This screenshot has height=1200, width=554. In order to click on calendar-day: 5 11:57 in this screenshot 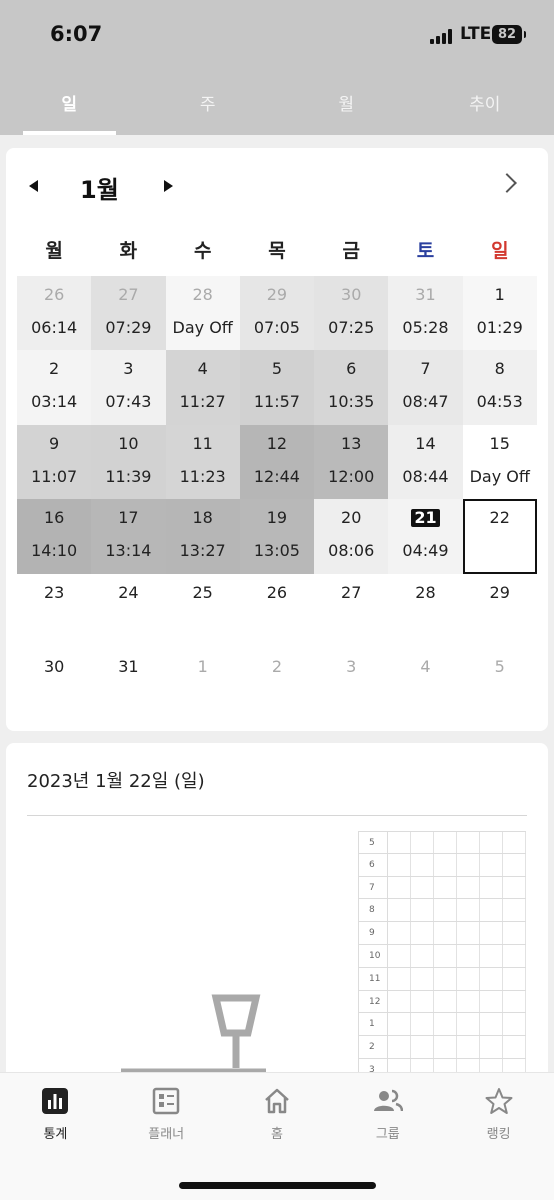, I will do `click(277, 387)`.